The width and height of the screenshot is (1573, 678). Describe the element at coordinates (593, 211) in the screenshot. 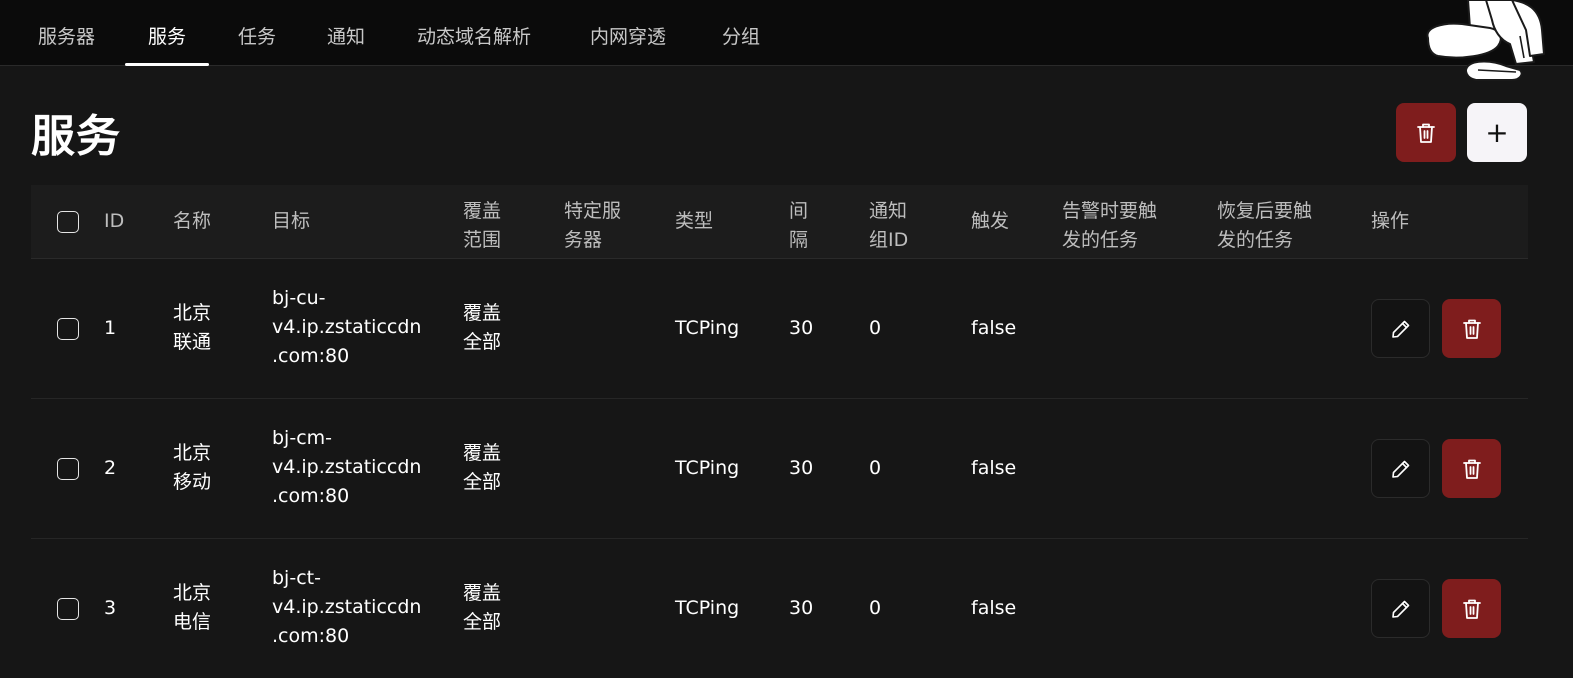

I see `header-specific-line1: 特定服` at that location.